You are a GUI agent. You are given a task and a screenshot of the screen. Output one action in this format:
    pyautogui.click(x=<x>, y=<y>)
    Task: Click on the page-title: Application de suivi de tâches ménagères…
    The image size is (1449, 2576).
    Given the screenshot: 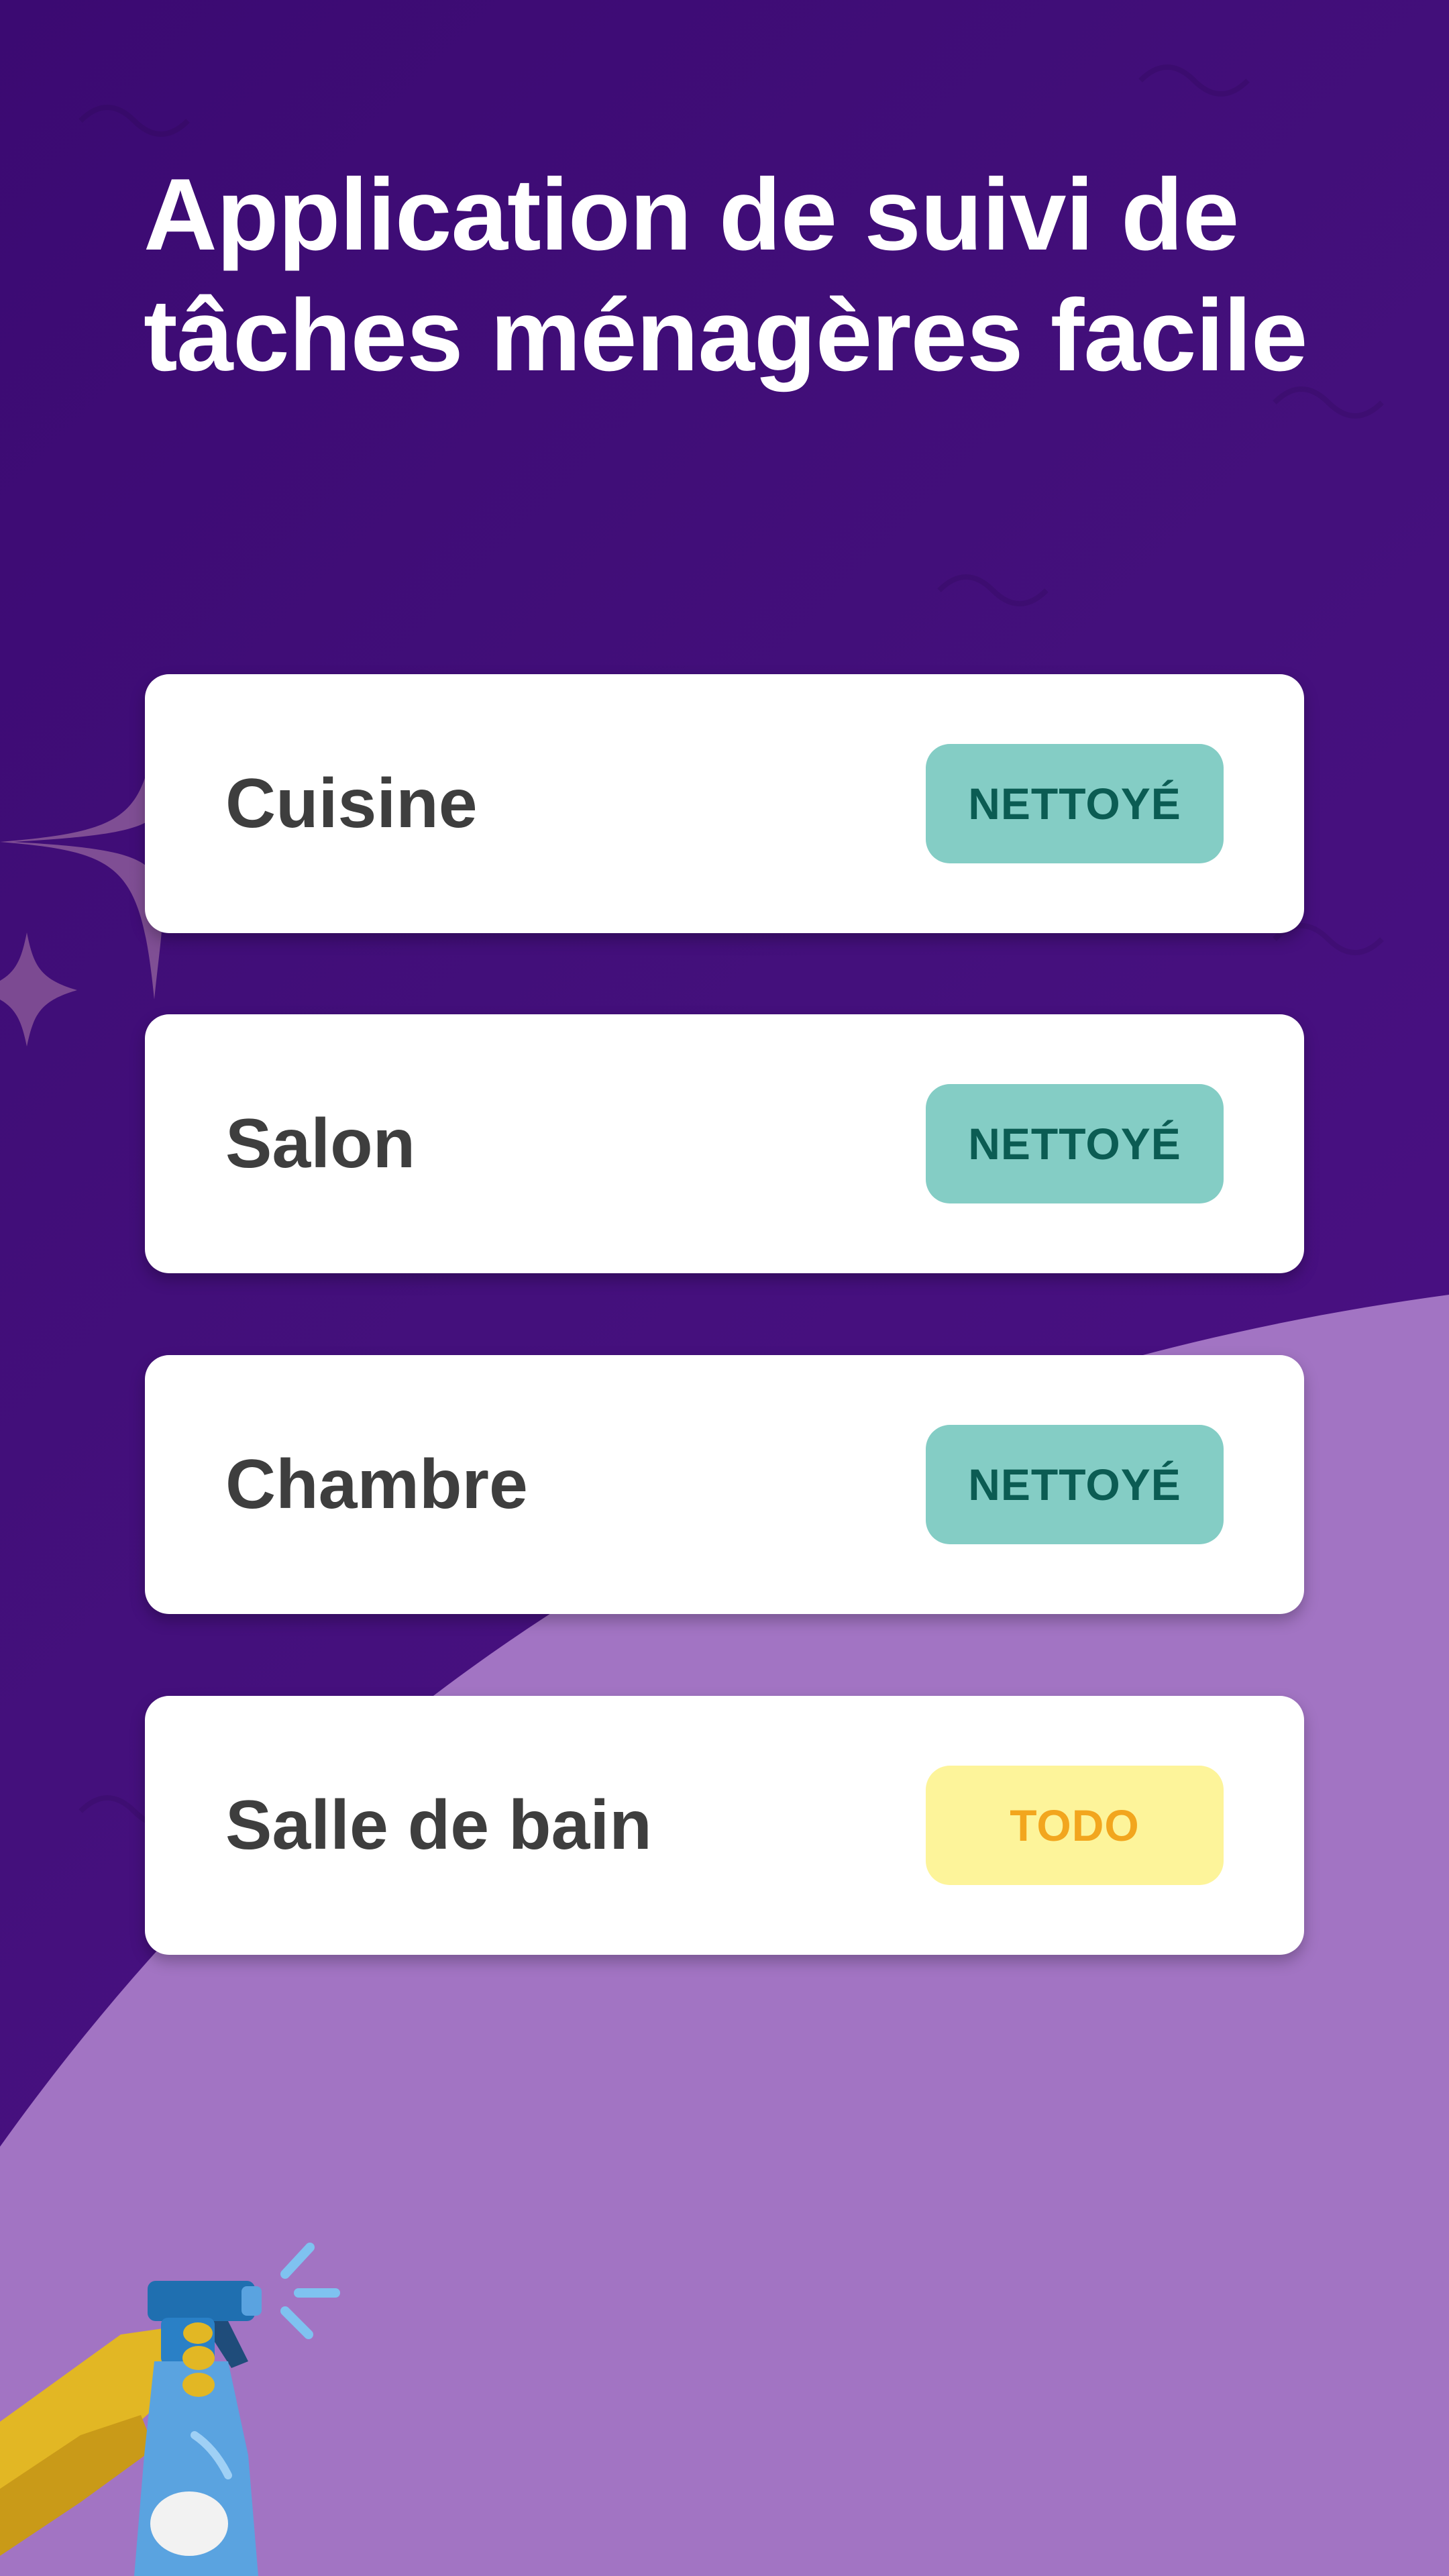 What is the action you would take?
    pyautogui.click(x=725, y=275)
    